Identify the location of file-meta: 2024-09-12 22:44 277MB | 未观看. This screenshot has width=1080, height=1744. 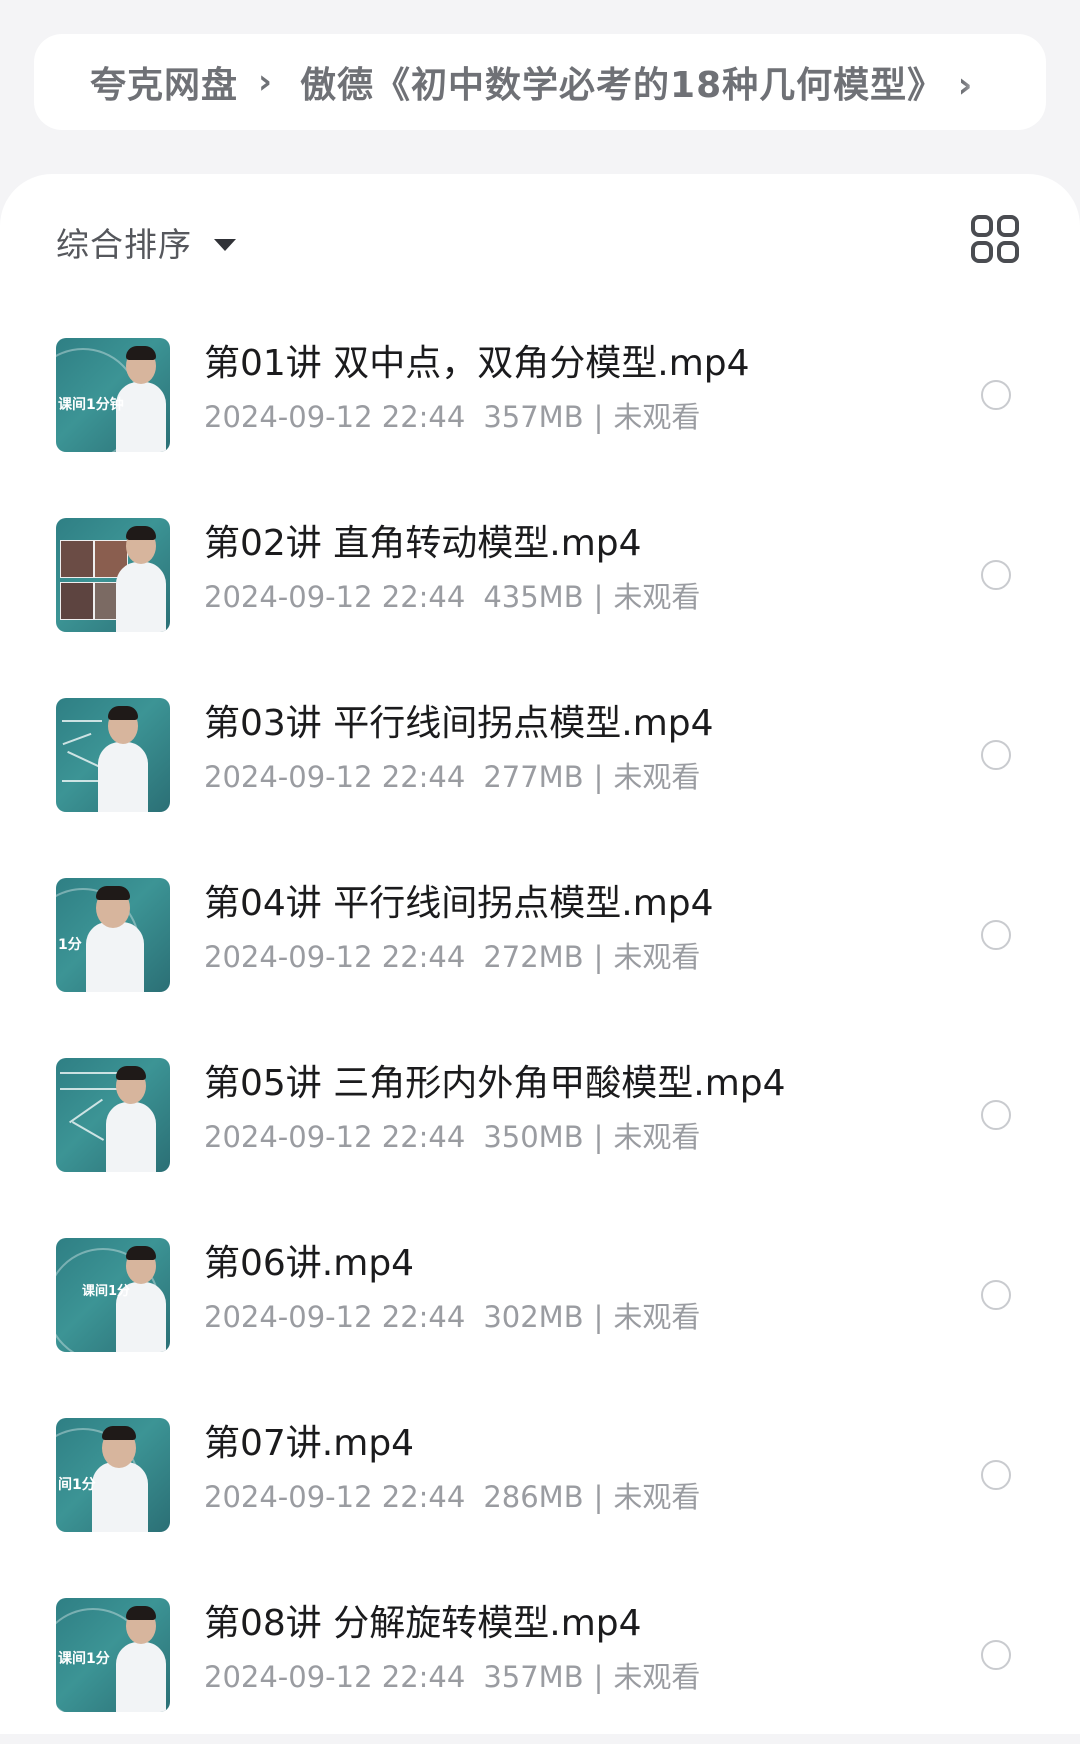
(452, 775).